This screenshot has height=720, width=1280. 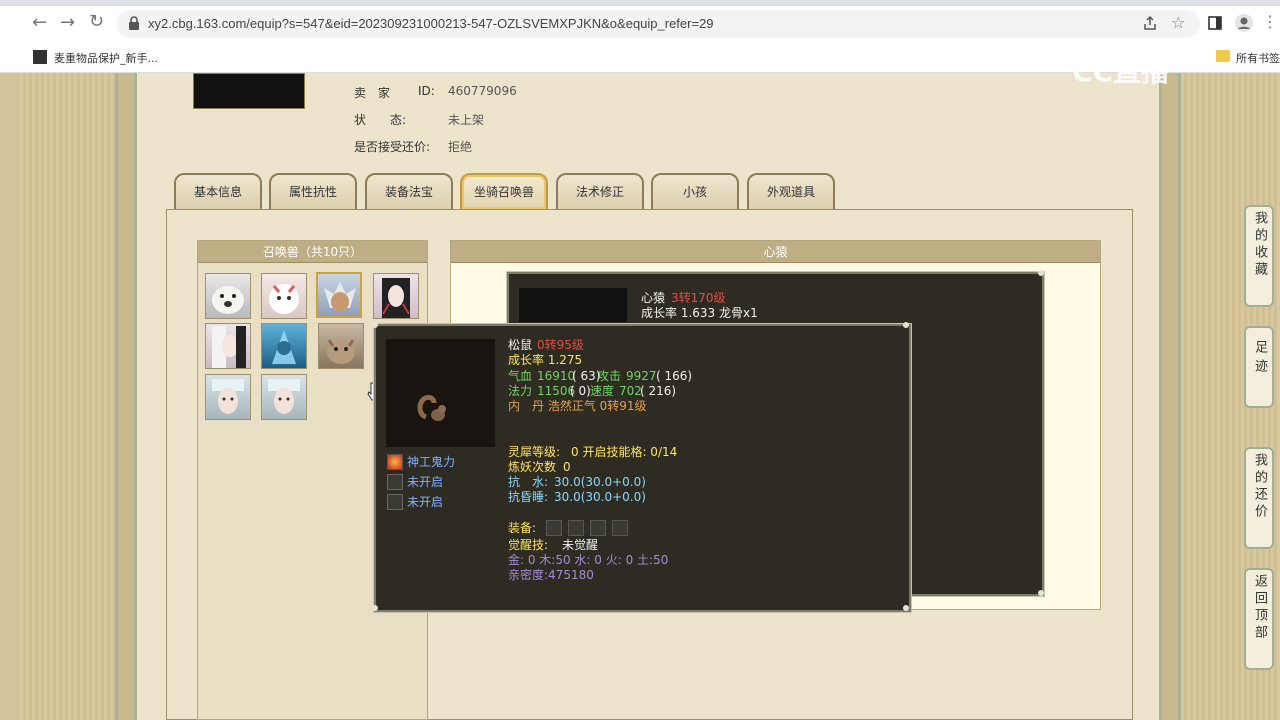 I want to click on tooltip-name: 松鼠, so click(x=520, y=345).